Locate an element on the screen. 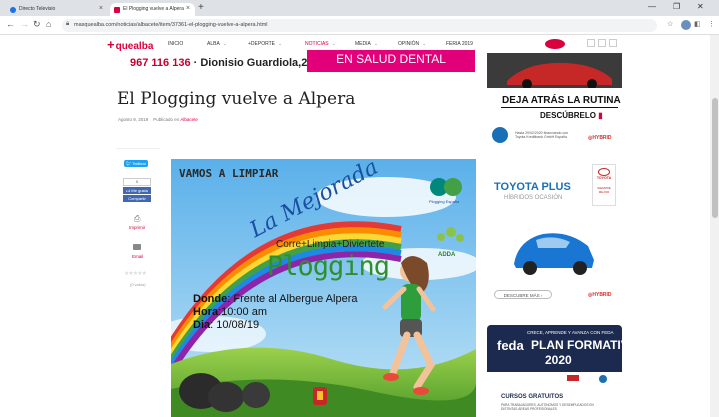 Image resolution: width=719 pixels, height=417 pixels. site-logo: +quealba is located at coordinates (130, 44).